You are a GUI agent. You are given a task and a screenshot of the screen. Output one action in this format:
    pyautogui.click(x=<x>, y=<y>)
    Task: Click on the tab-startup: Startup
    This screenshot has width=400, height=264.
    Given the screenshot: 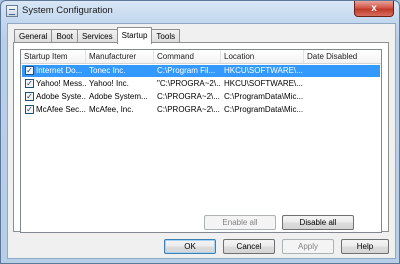 What is the action you would take?
    pyautogui.click(x=134, y=35)
    